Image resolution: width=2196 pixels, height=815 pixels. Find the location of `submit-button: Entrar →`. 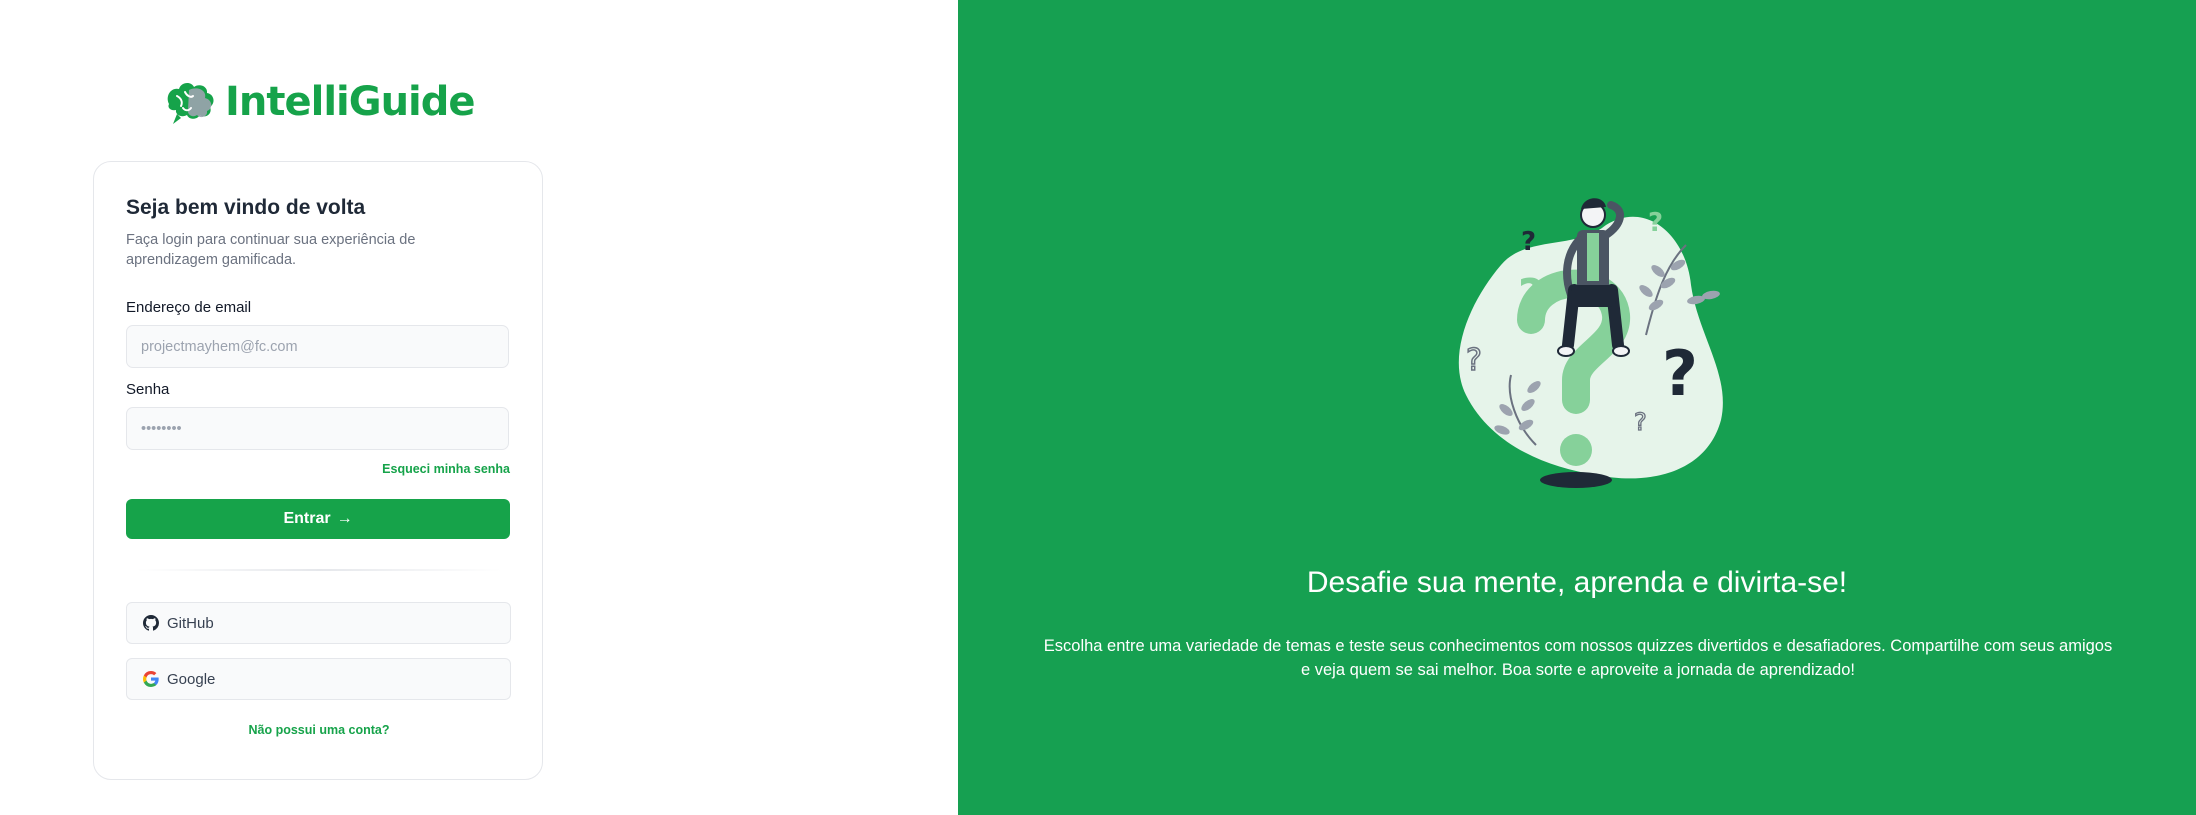

submit-button: Entrar → is located at coordinates (318, 519).